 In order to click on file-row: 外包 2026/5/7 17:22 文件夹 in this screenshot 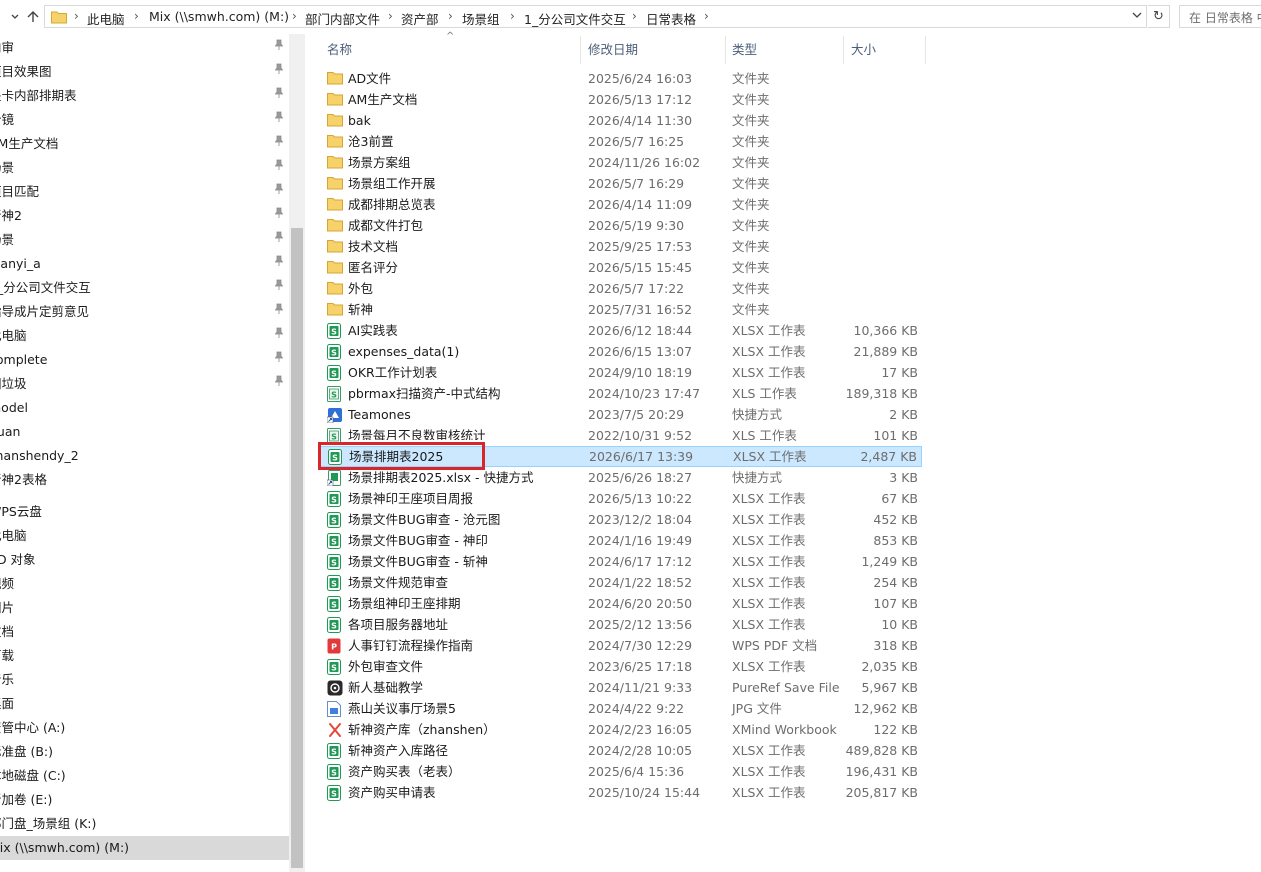, I will do `click(620, 288)`.